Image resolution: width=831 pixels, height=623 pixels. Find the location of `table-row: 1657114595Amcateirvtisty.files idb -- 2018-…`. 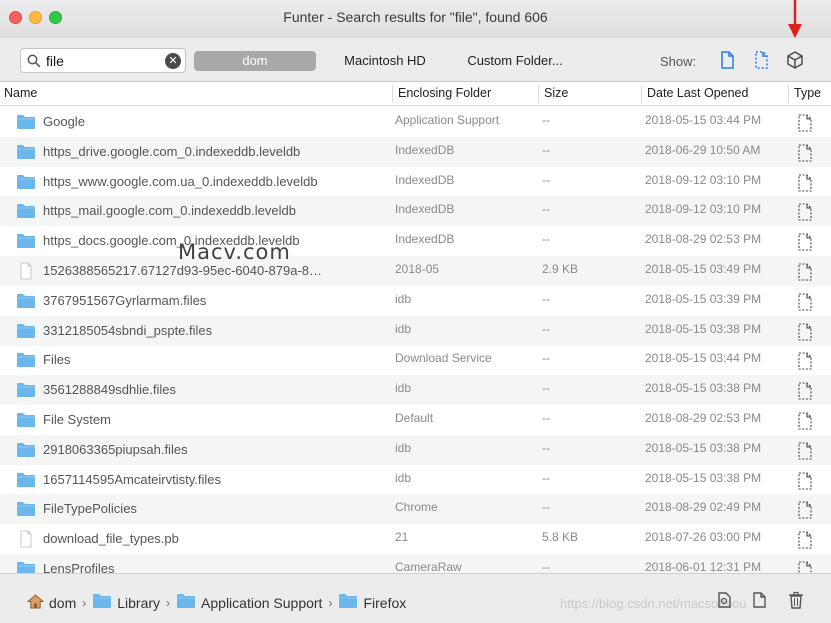

table-row: 1657114595Amcateirvtisty.files idb -- 2018-… is located at coordinates (415, 480).